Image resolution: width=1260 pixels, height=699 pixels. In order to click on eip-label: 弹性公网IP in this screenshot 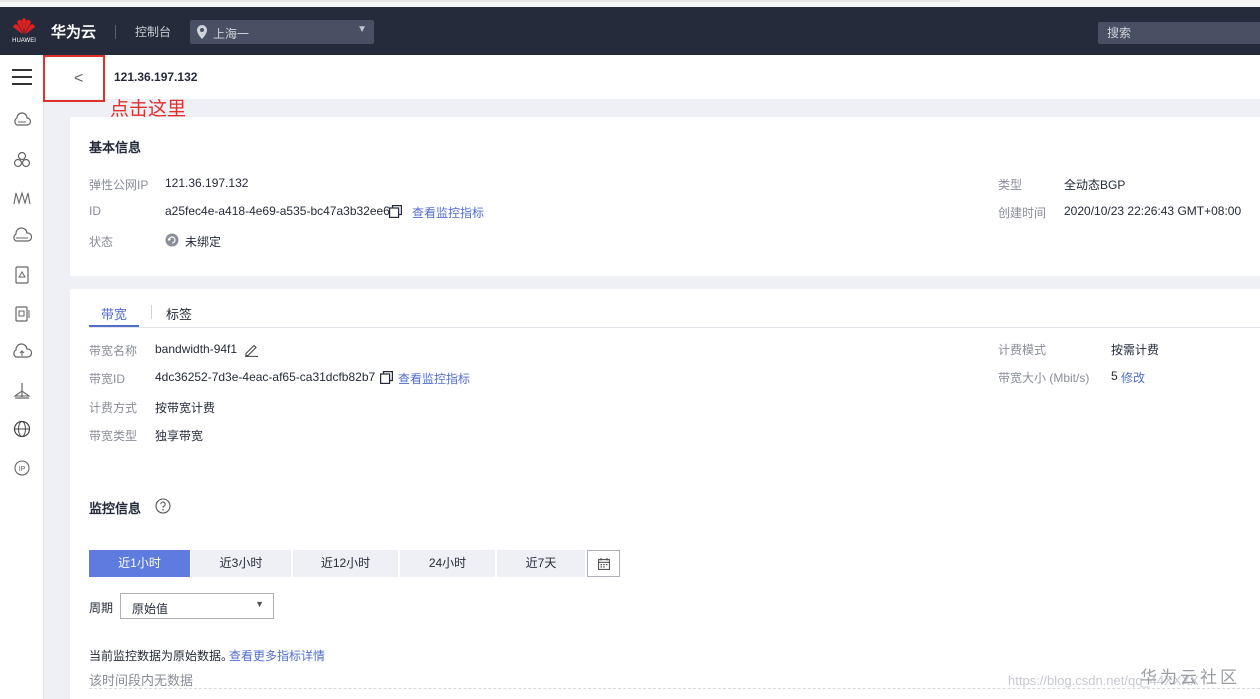, I will do `click(119, 185)`.